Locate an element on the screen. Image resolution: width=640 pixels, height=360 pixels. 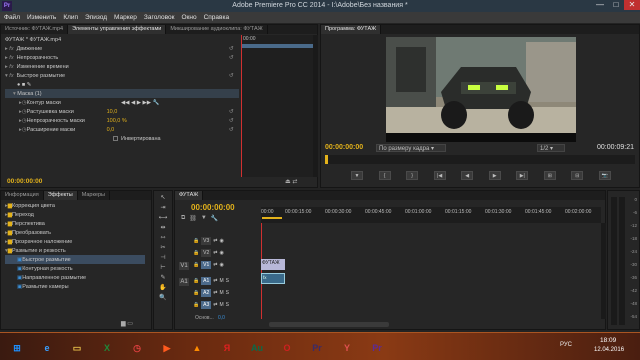
list-item: ▸ ▆ Коррекция цвета is located at coordinates (75, 205).